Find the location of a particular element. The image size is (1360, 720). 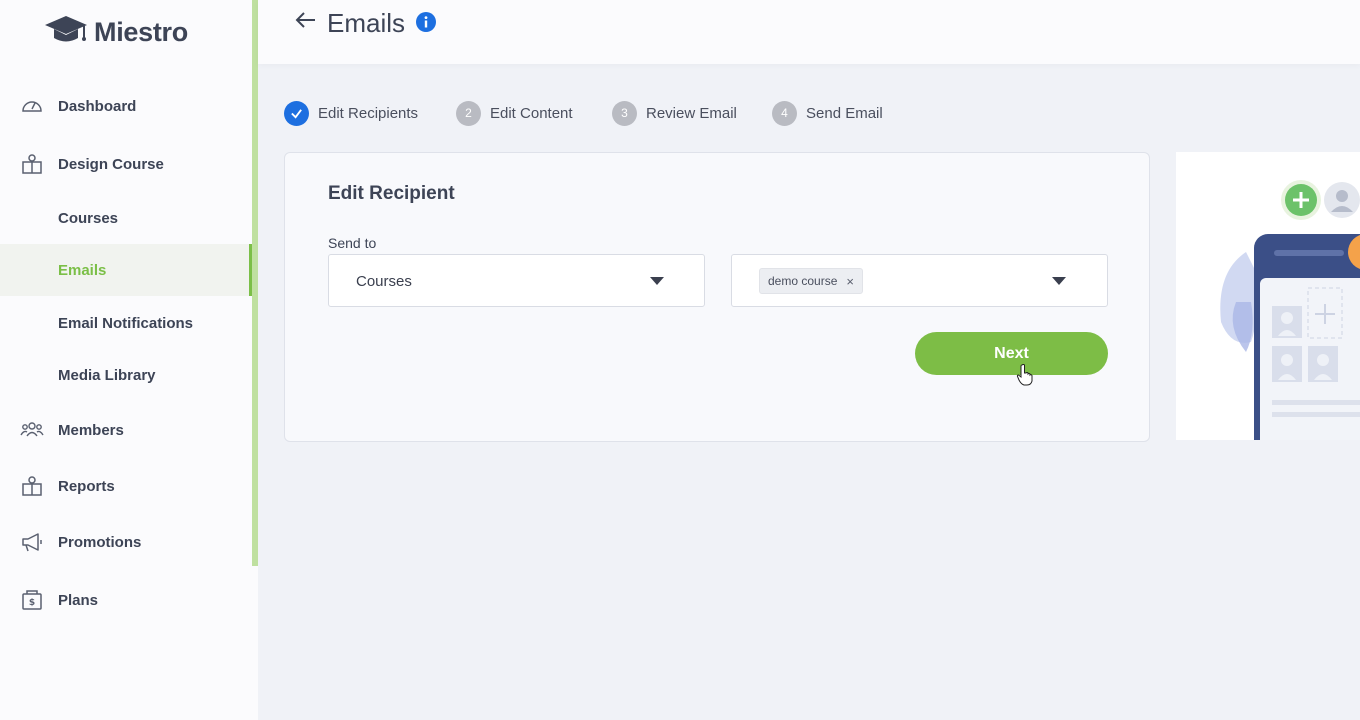

sidebar-item-design-course: Design Course is located at coordinates (126, 164).